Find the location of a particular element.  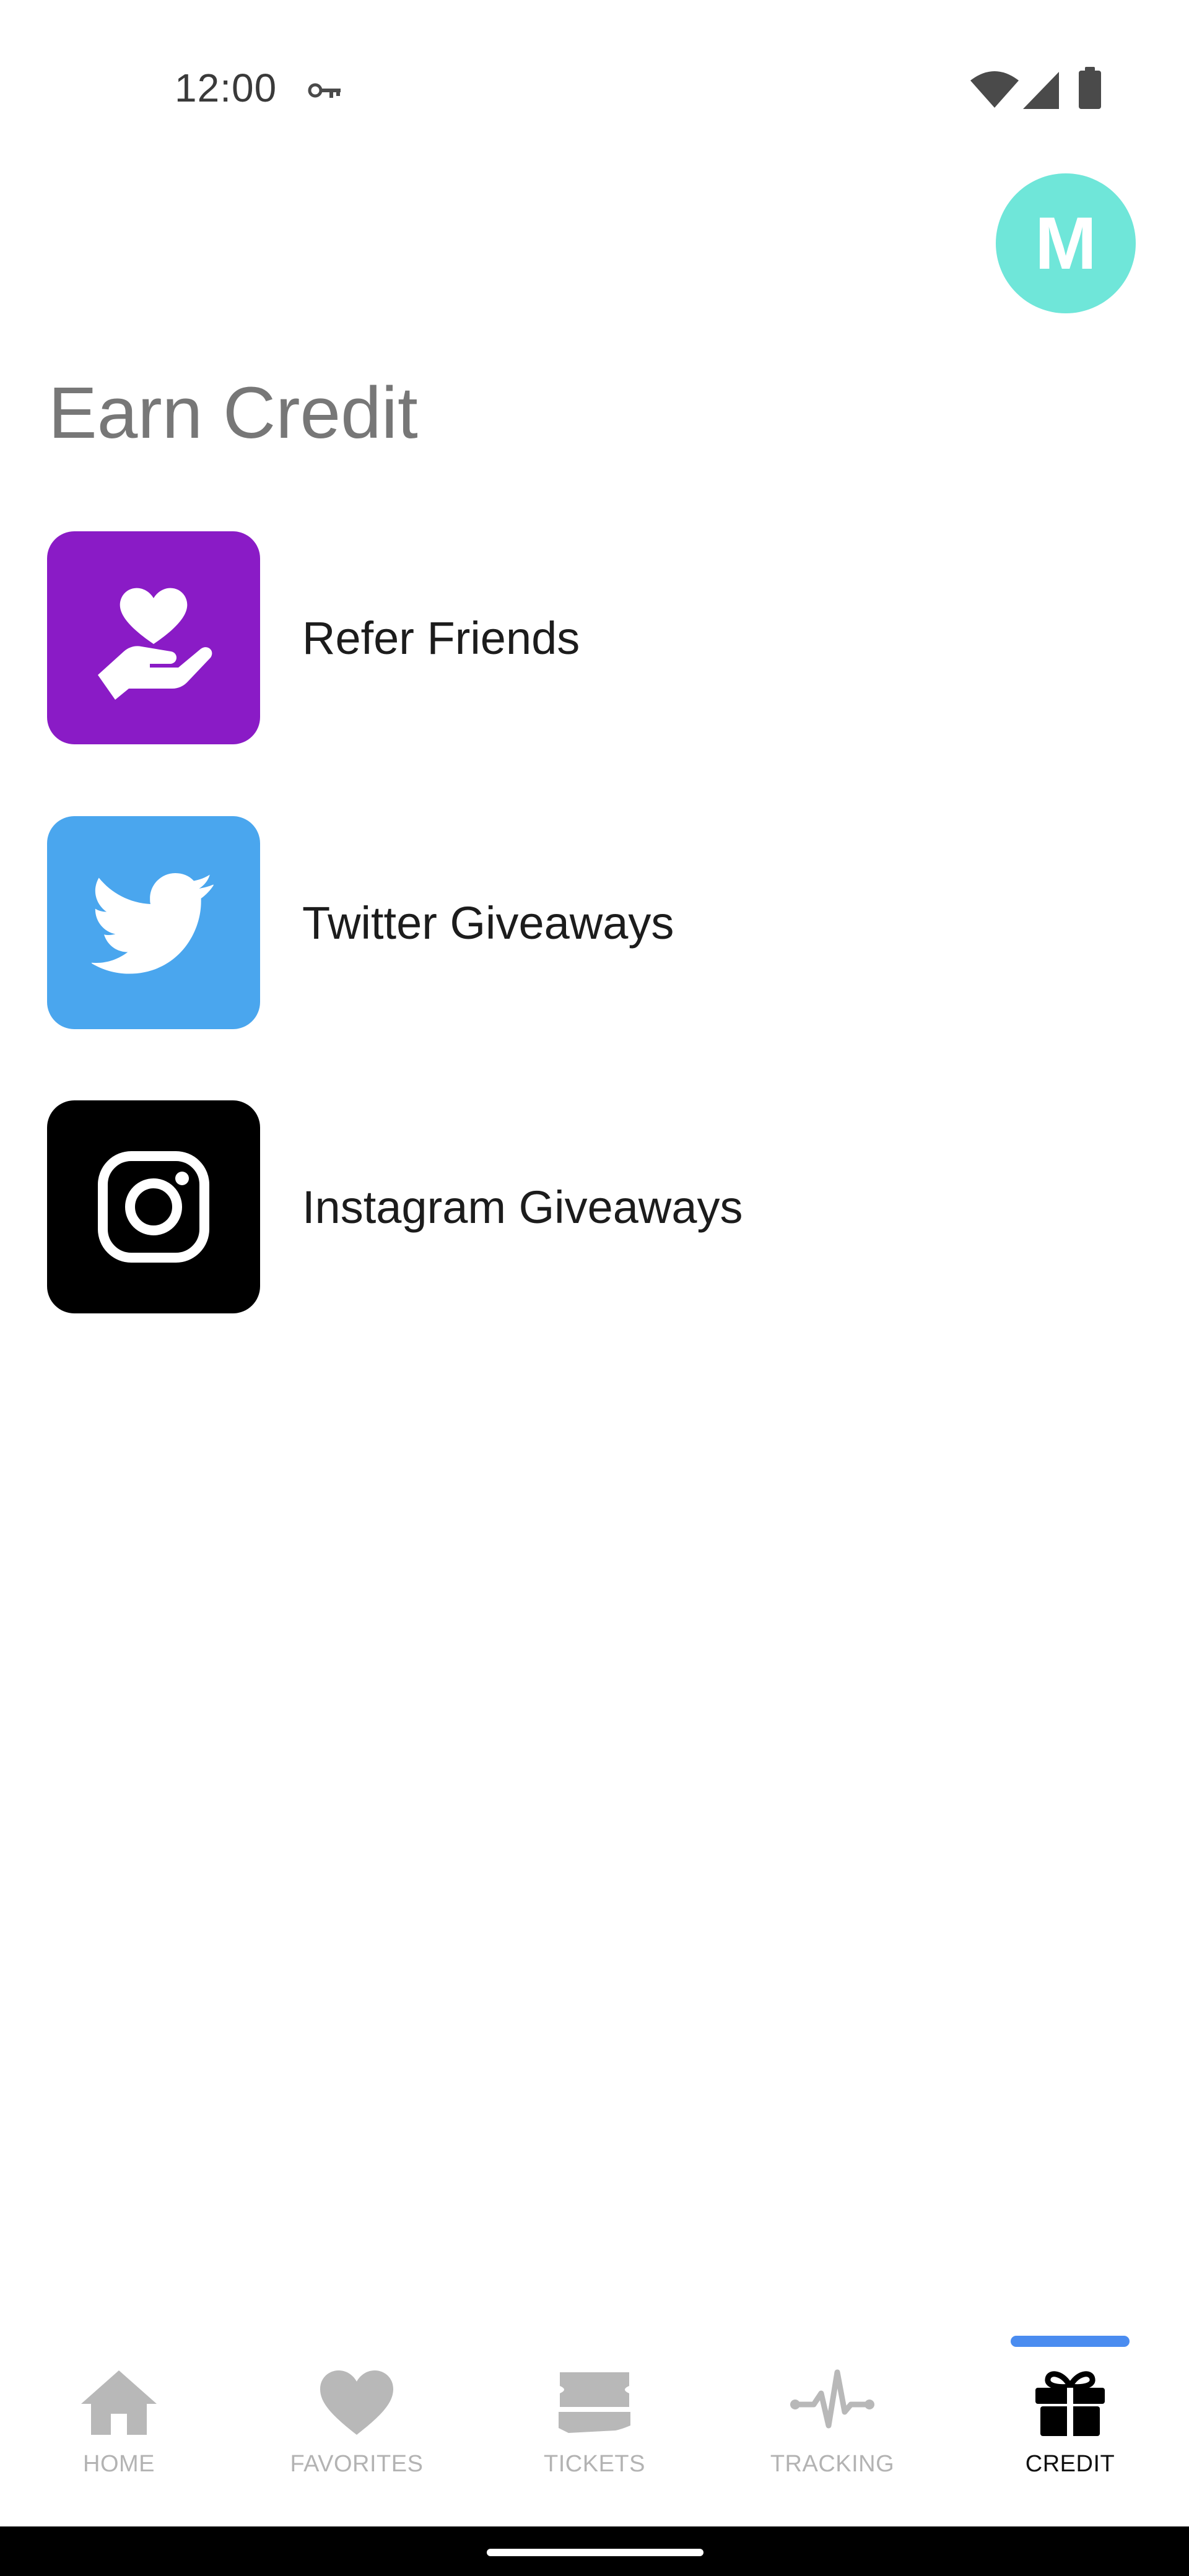

refer-friends-label: Refer Friends is located at coordinates (441, 638).